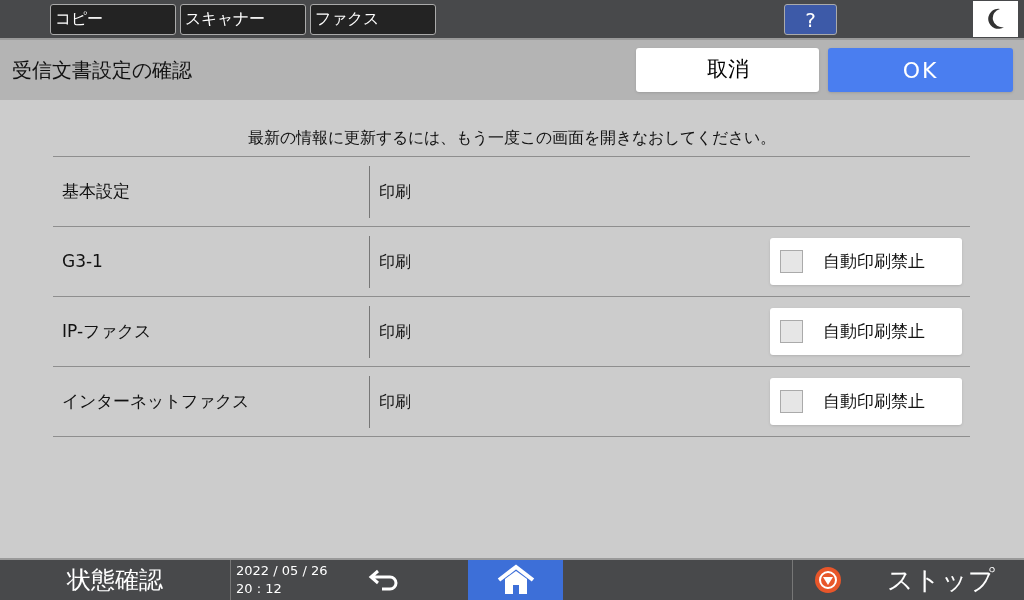  What do you see at coordinates (908, 580) in the screenshot?
I see `stop-button: ストップ` at bounding box center [908, 580].